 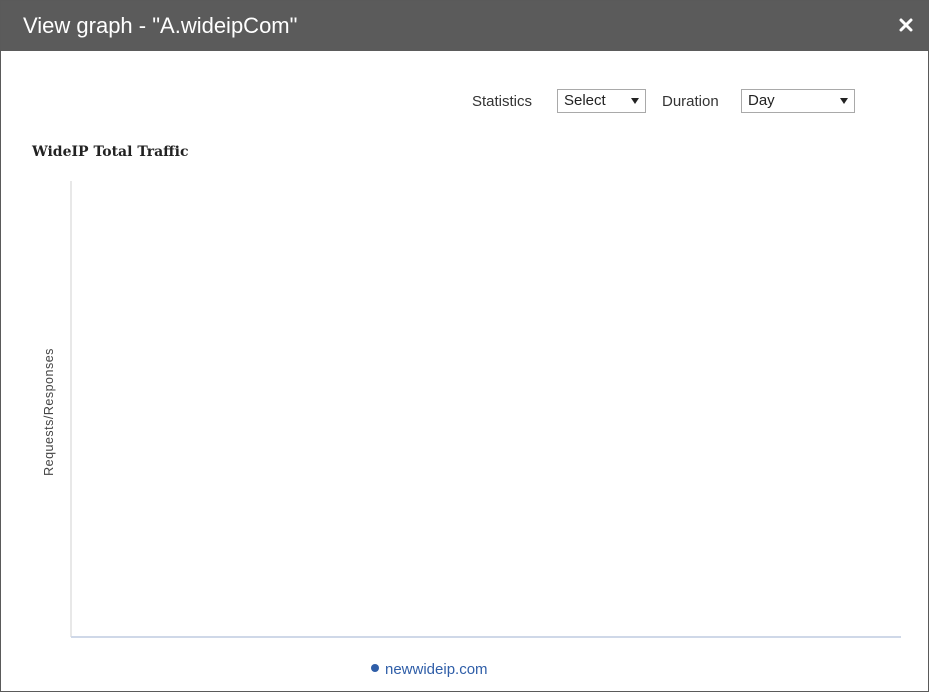 I want to click on legend-label: newwideip.com, so click(x=436, y=669).